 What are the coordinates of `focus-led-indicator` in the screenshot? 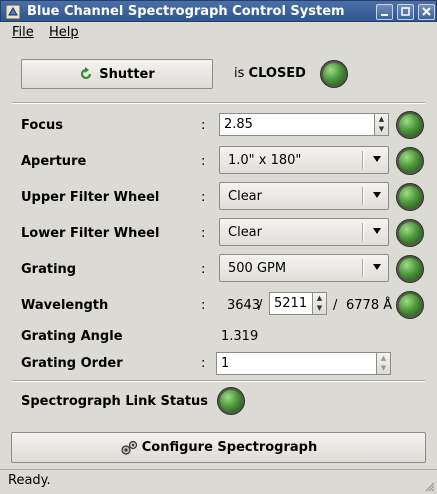 It's located at (410, 125).